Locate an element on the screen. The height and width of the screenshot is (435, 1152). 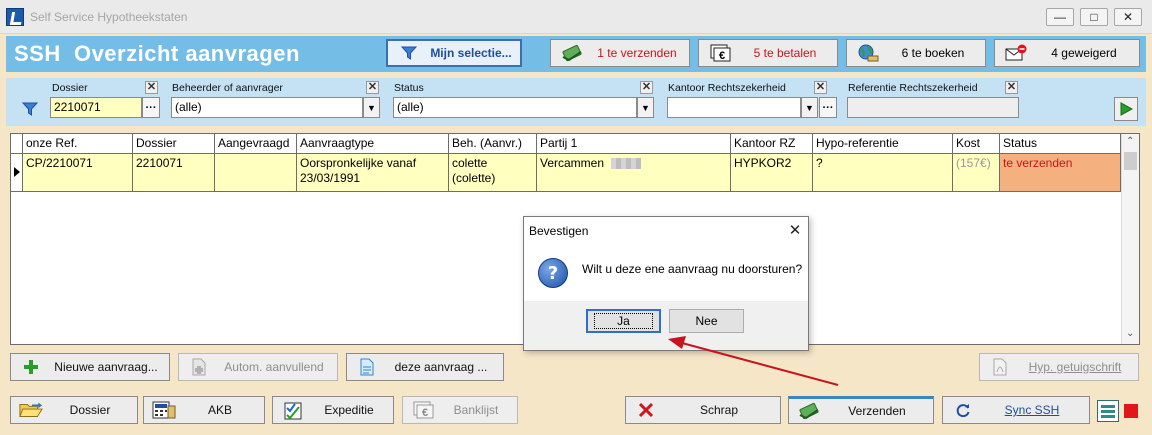
office-filter-select is located at coordinates (734, 107).